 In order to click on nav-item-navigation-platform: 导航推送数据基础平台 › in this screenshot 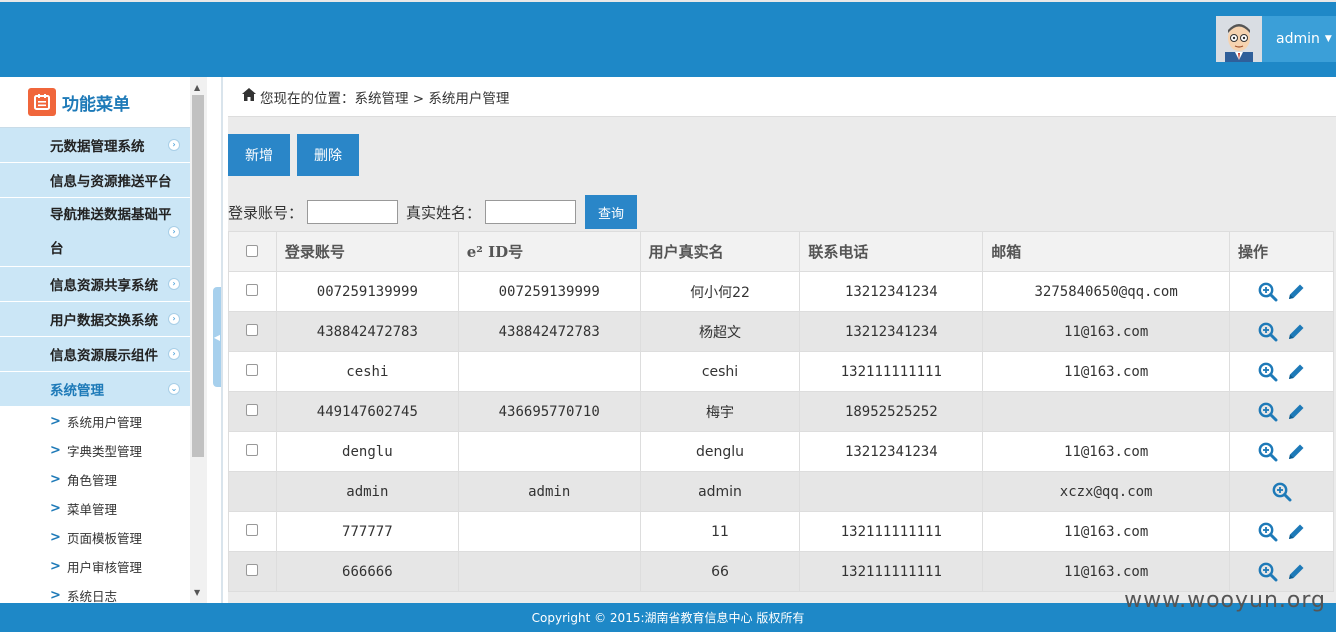, I will do `click(95, 232)`.